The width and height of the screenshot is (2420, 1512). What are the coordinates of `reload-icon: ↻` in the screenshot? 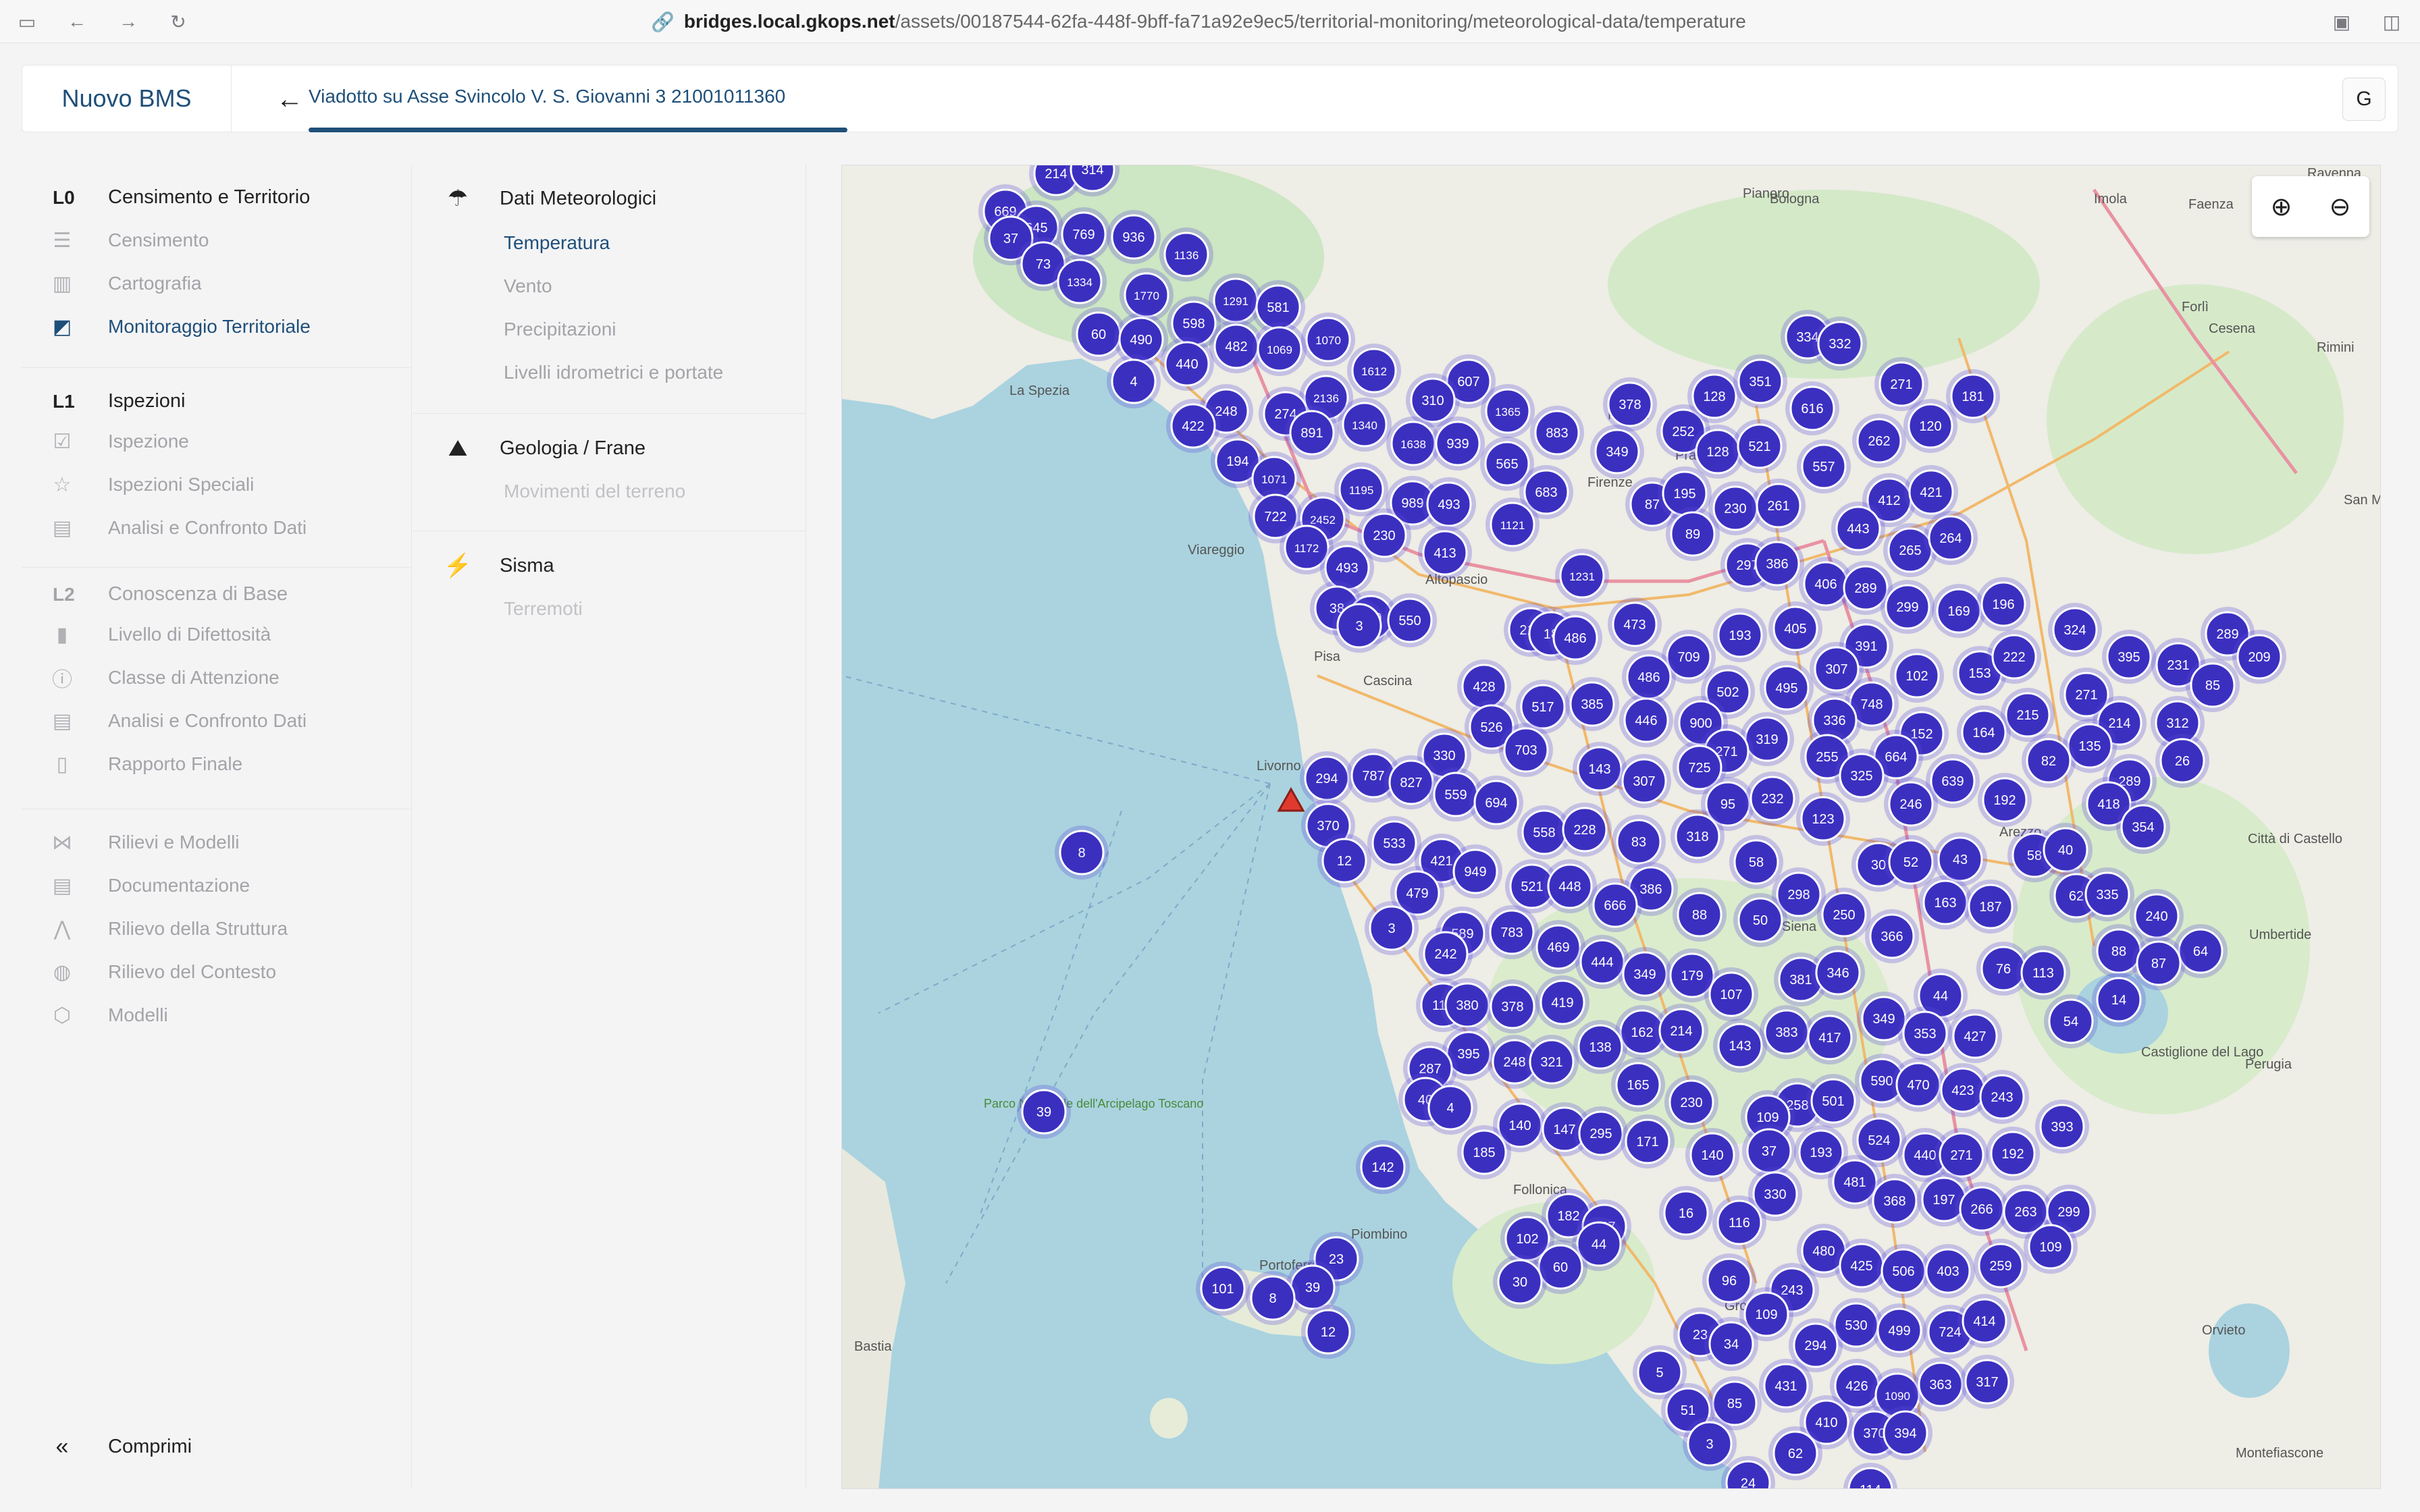 It's located at (178, 21).